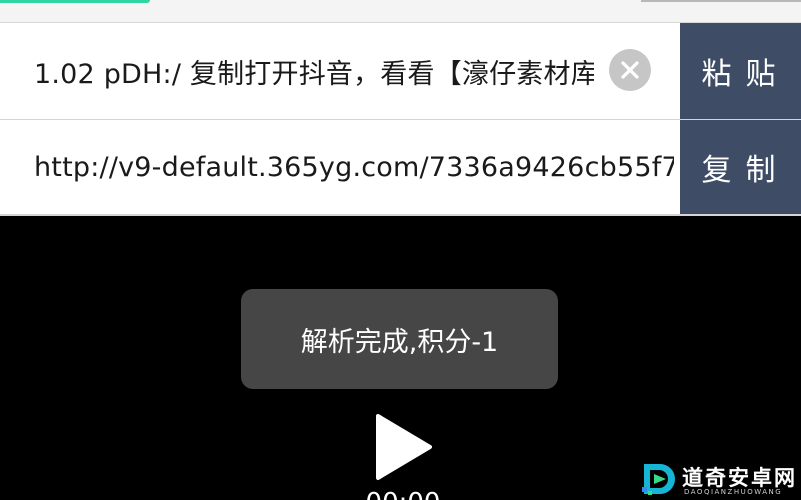 The image size is (801, 500). I want to click on playback-time: 00:00, so click(403, 494).